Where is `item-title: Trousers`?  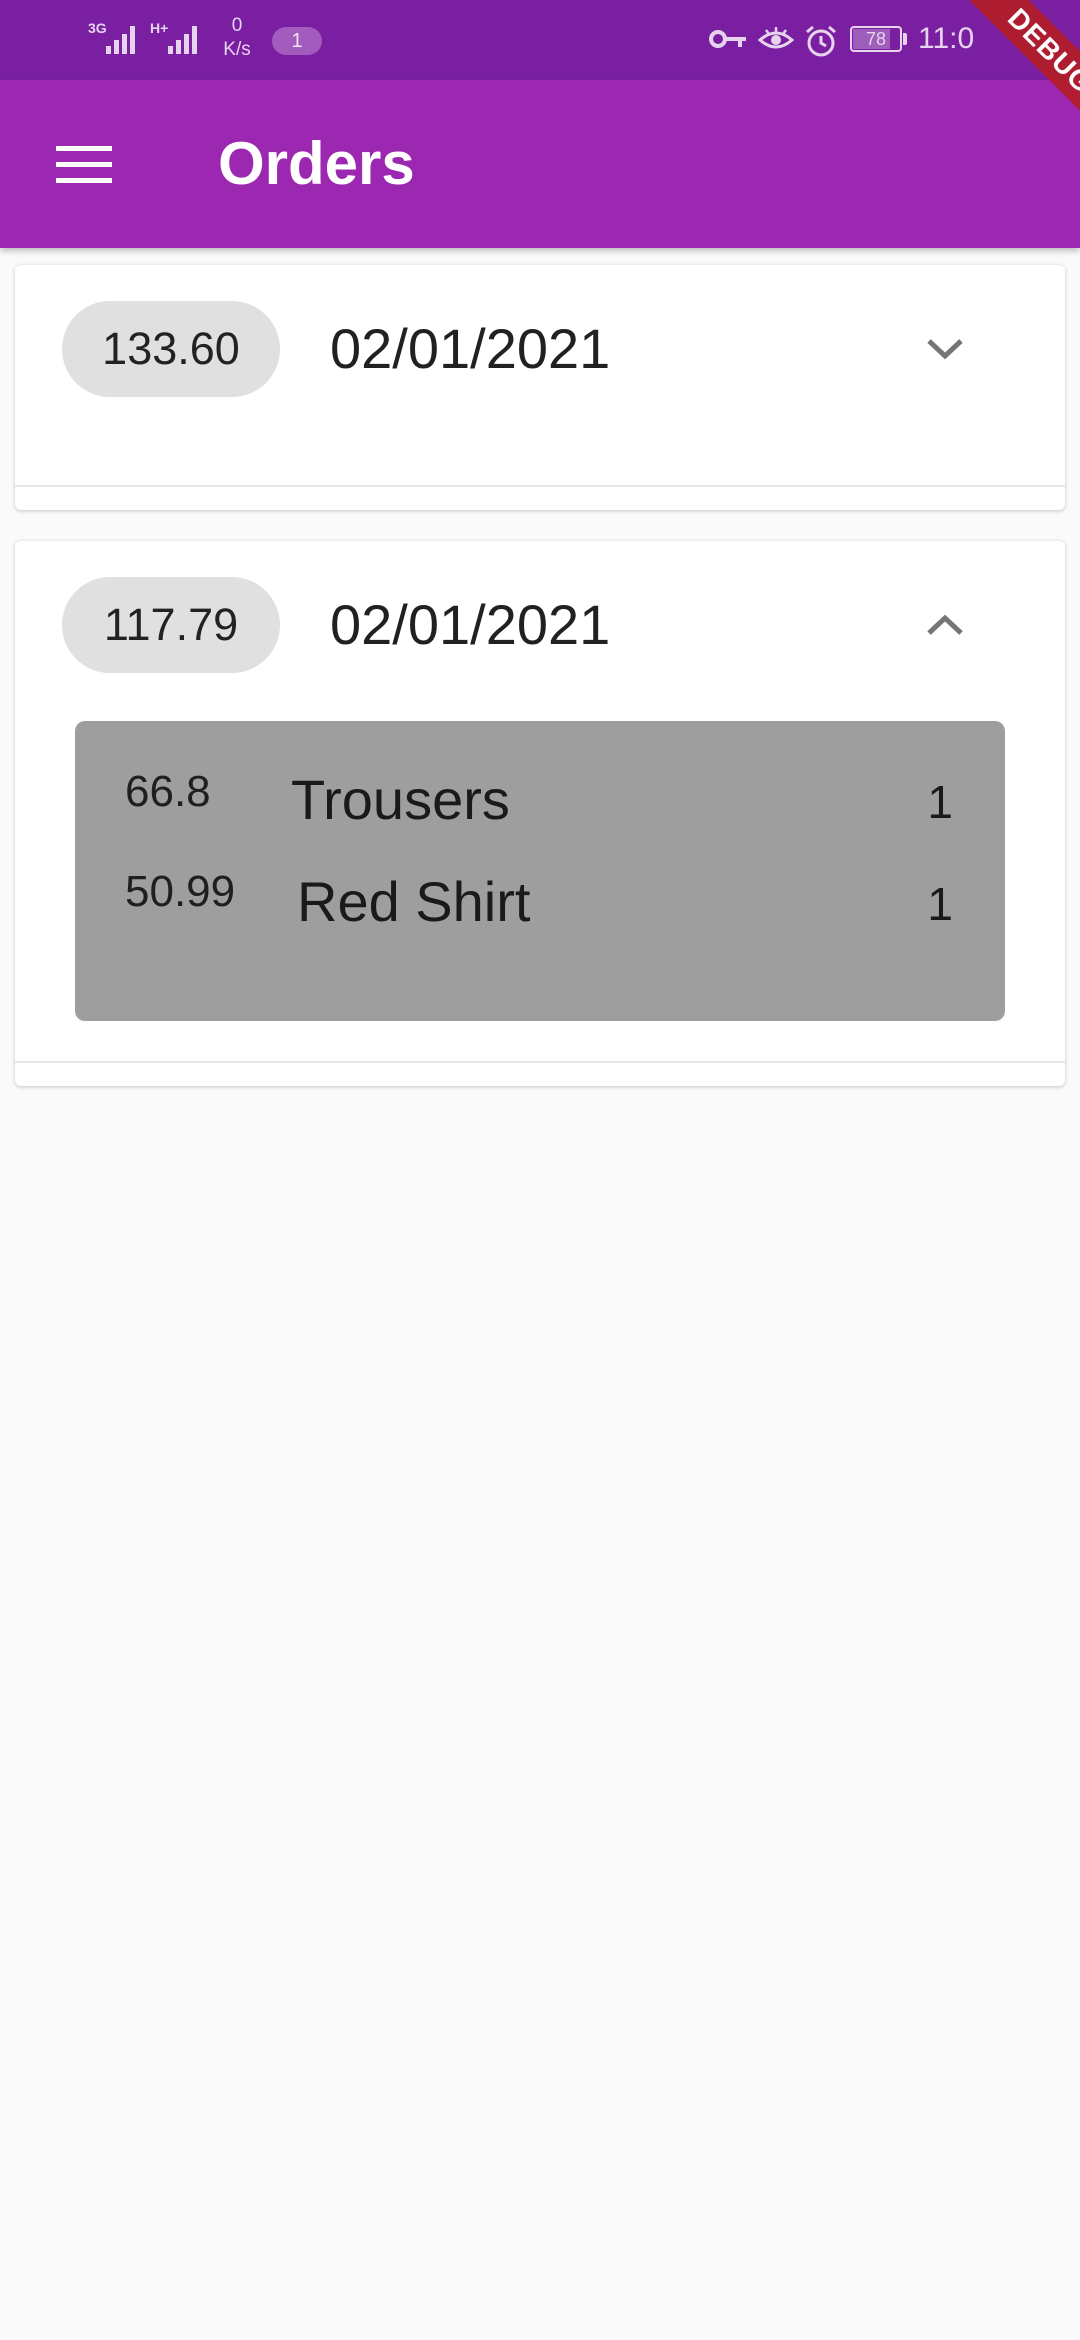
item-title: Trousers is located at coordinates (400, 799).